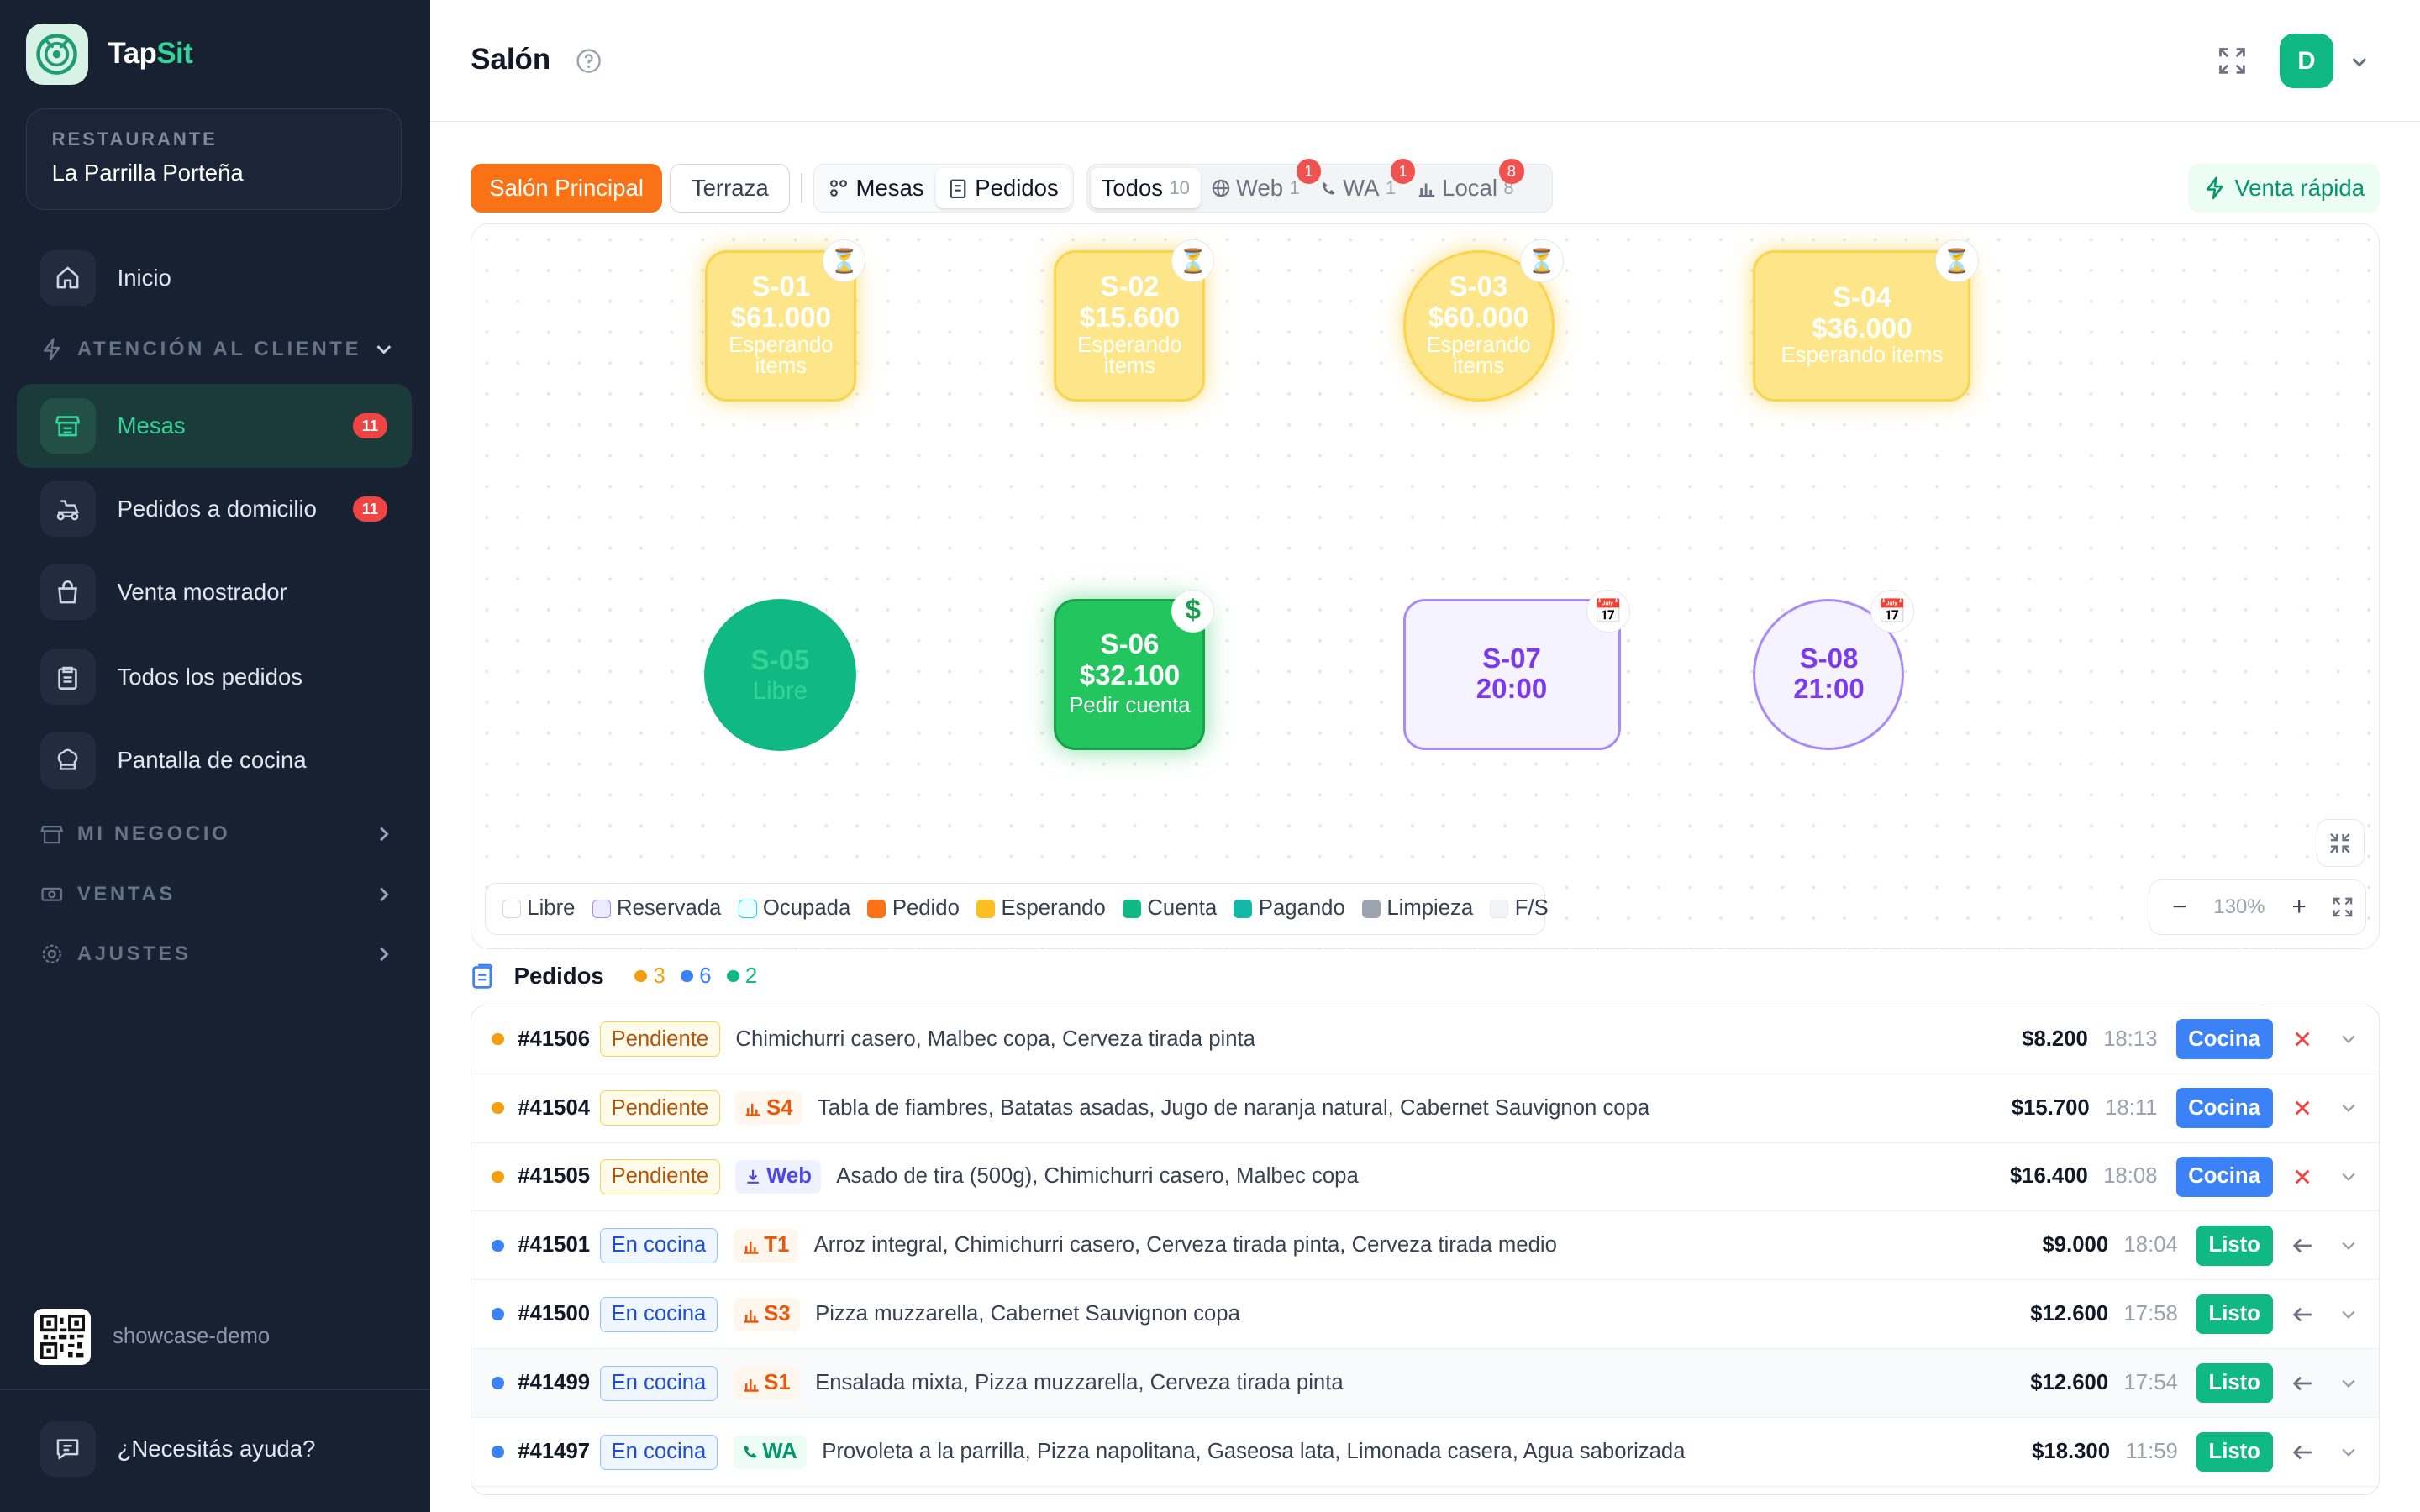  What do you see at coordinates (589, 61) in the screenshot?
I see `help-circle-icon` at bounding box center [589, 61].